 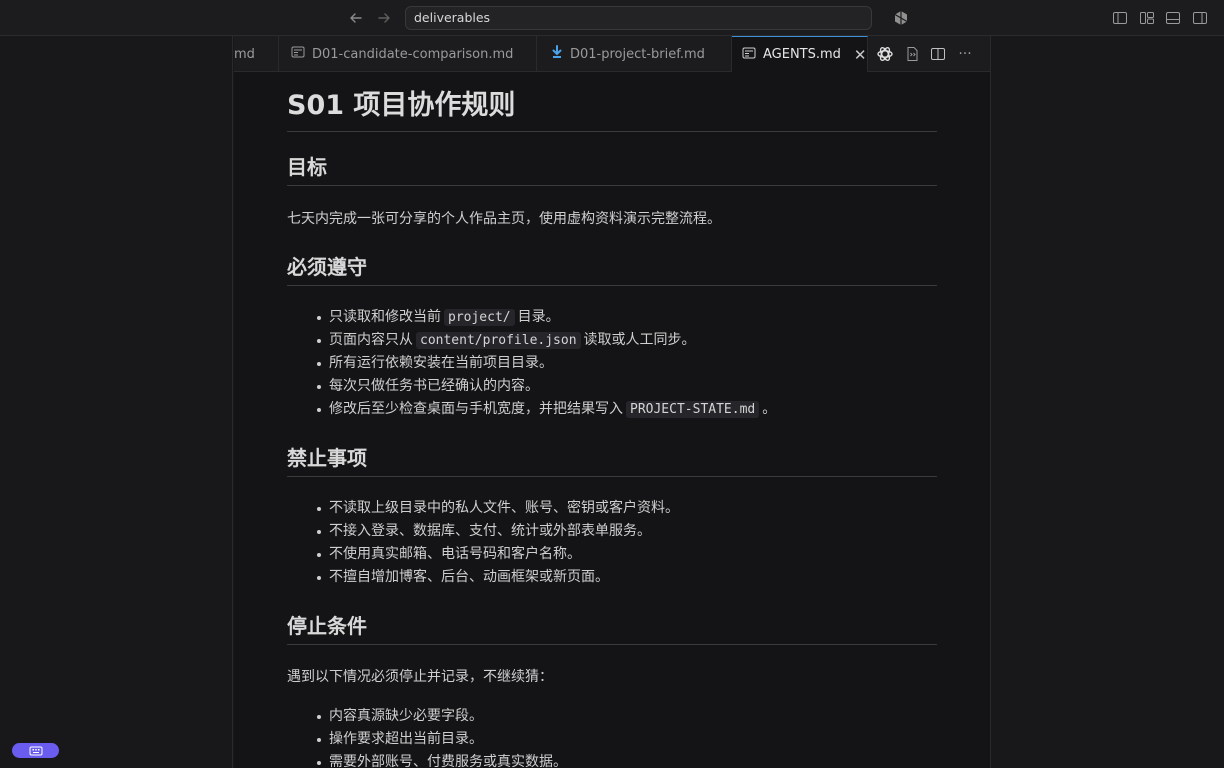 What do you see at coordinates (612, 109) in the screenshot?
I see `page-title: S01 项目协作规则` at bounding box center [612, 109].